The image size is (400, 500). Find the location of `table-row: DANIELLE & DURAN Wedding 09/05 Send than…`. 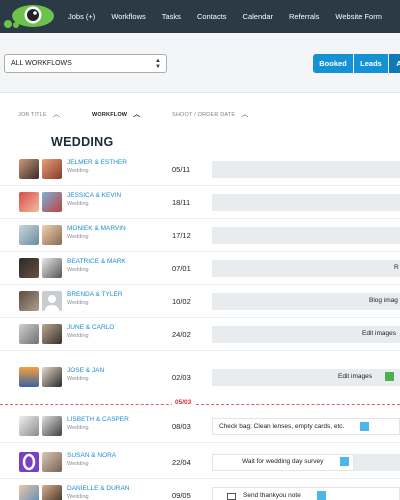

table-row: DANIELLE & DURAN Wedding 09/05 Send than… is located at coordinates (200, 489).